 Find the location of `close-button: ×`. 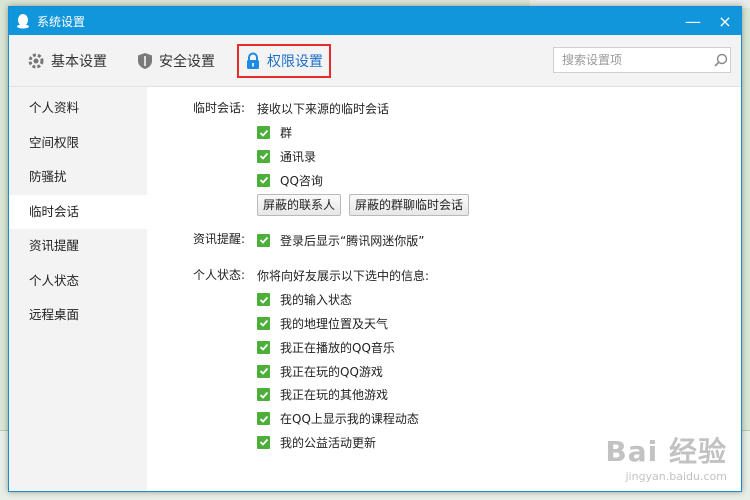

close-button: × is located at coordinates (725, 21).